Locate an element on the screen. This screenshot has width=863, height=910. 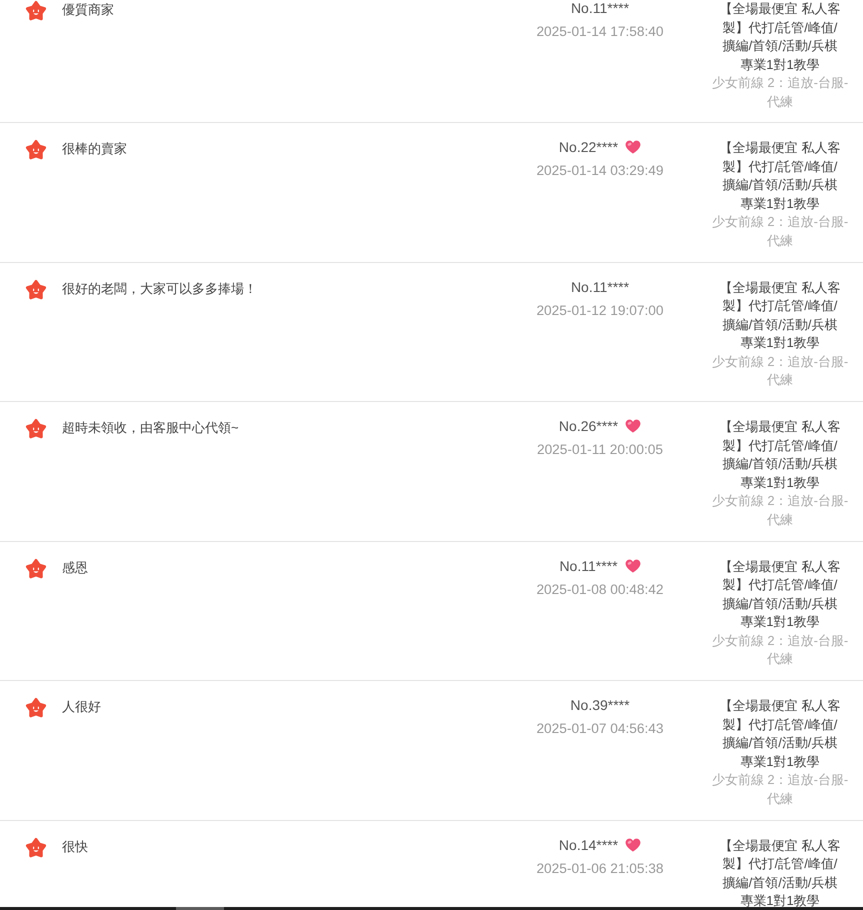
buyer-id: No.14**** is located at coordinates (588, 844).